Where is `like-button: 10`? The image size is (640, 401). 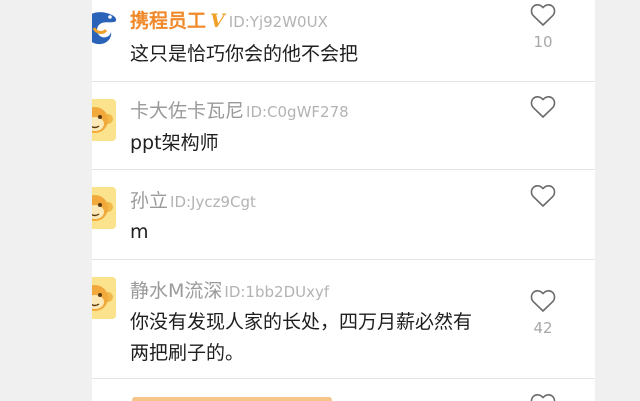
like-button: 10 is located at coordinates (543, 27).